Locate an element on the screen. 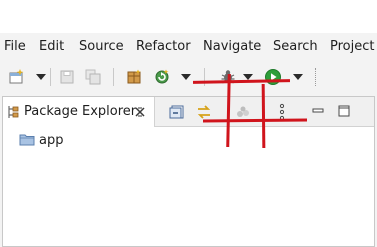 The height and width of the screenshot is (247, 377). tab-package-explorer: Package Explorer is located at coordinates (79, 112).